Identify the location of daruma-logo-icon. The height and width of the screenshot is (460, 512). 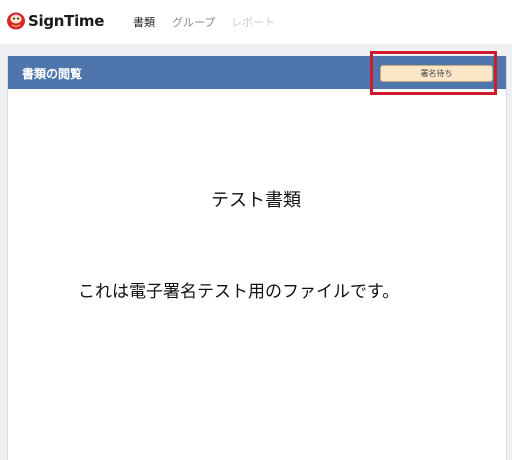
(16, 20).